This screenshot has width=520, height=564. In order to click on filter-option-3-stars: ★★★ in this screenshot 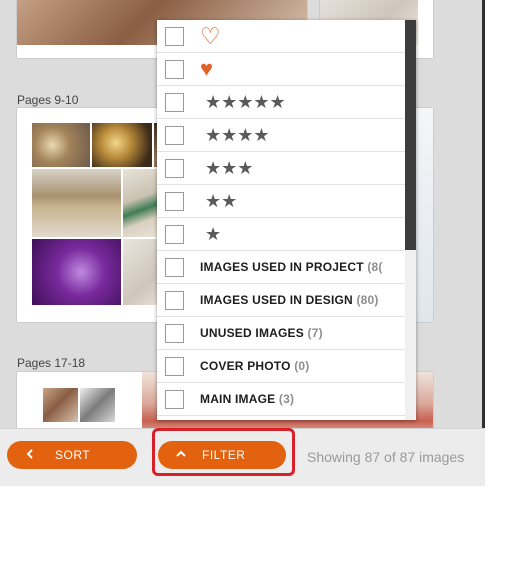, I will do `click(281, 168)`.